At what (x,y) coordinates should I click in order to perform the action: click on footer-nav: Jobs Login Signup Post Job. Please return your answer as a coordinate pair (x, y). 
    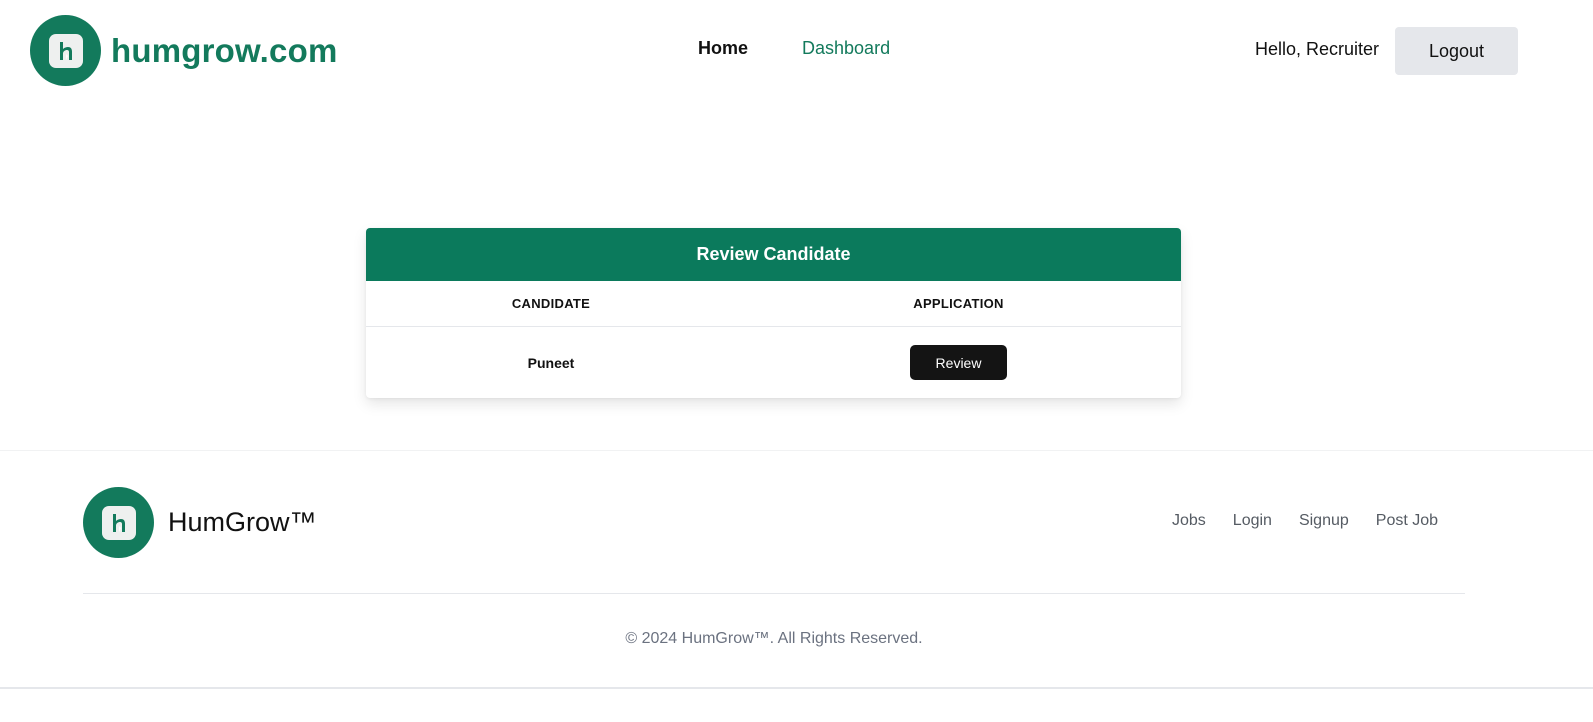
    Looking at the image, I should click on (1305, 521).